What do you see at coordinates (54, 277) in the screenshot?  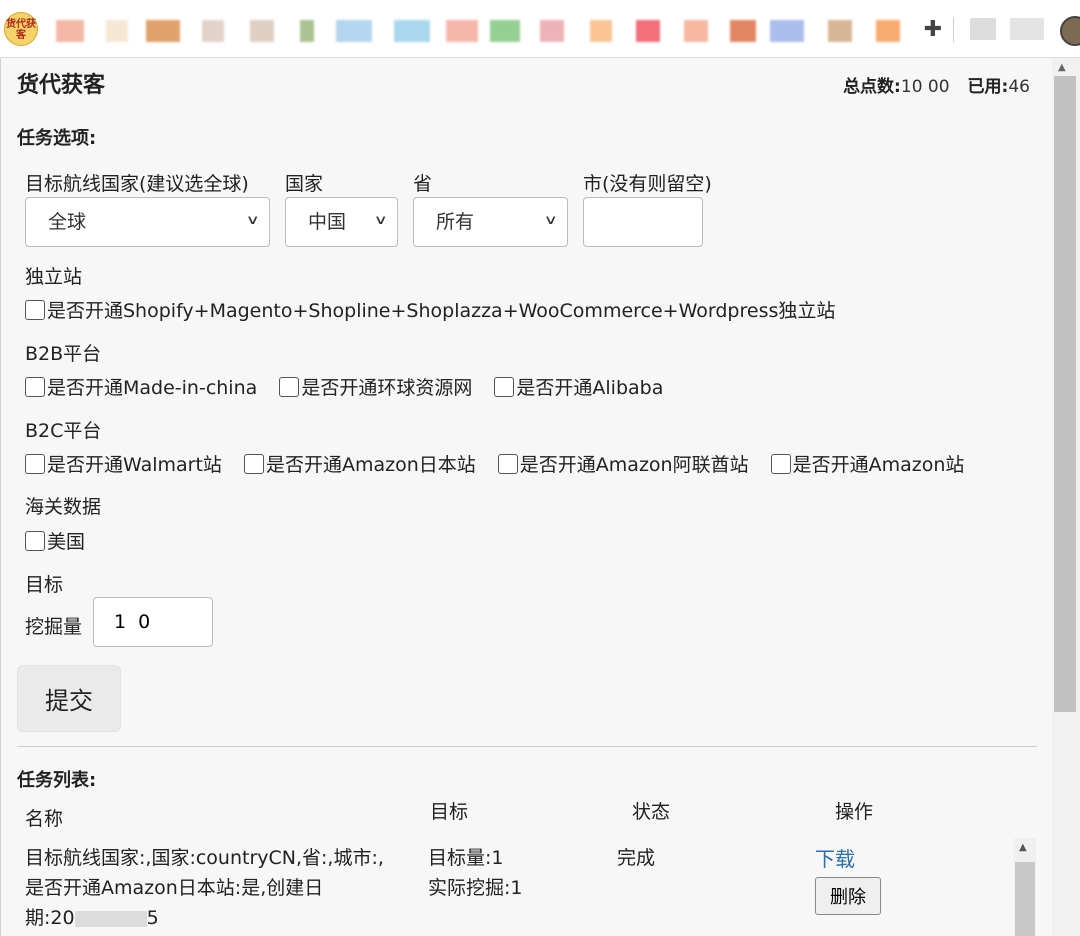 I see `independent-site-label: 独立站` at bounding box center [54, 277].